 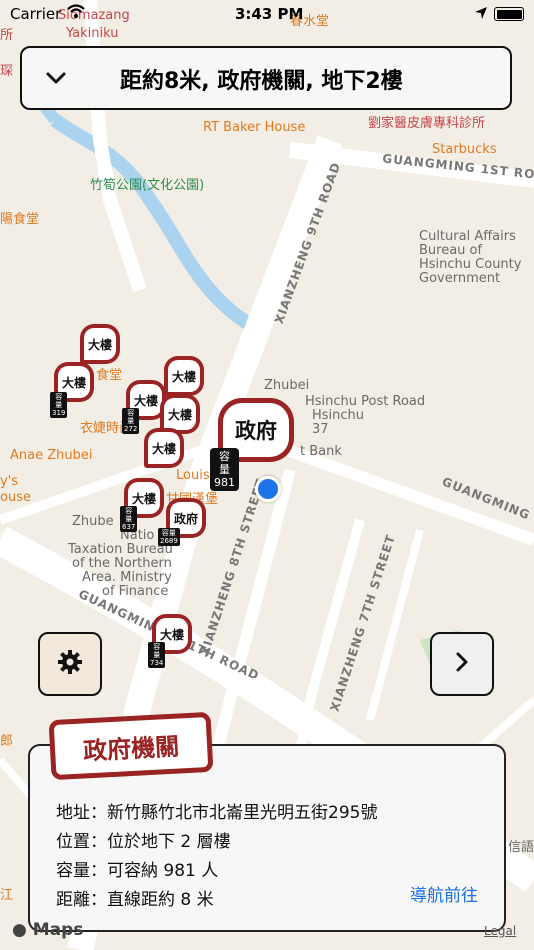 I want to click on wifi-icon, so click(x=76, y=13).